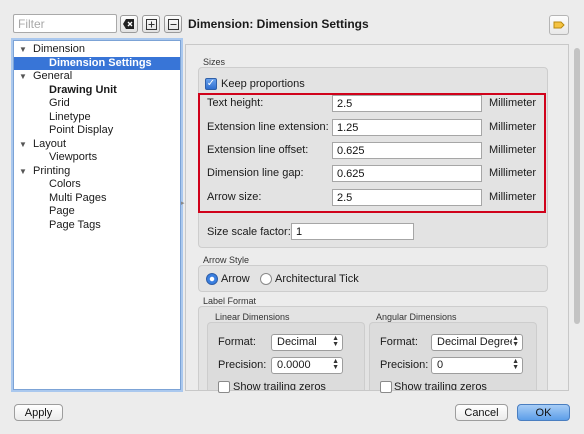  I want to click on tree-item-multi-pages: Multi Pages, so click(97, 199).